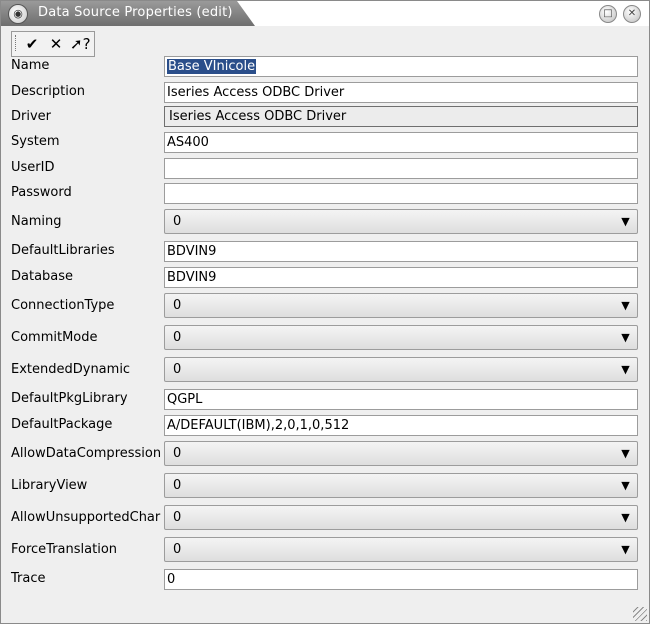 This screenshot has width=650, height=624. I want to click on whats-this-help-icon: ➚?, so click(80, 44).